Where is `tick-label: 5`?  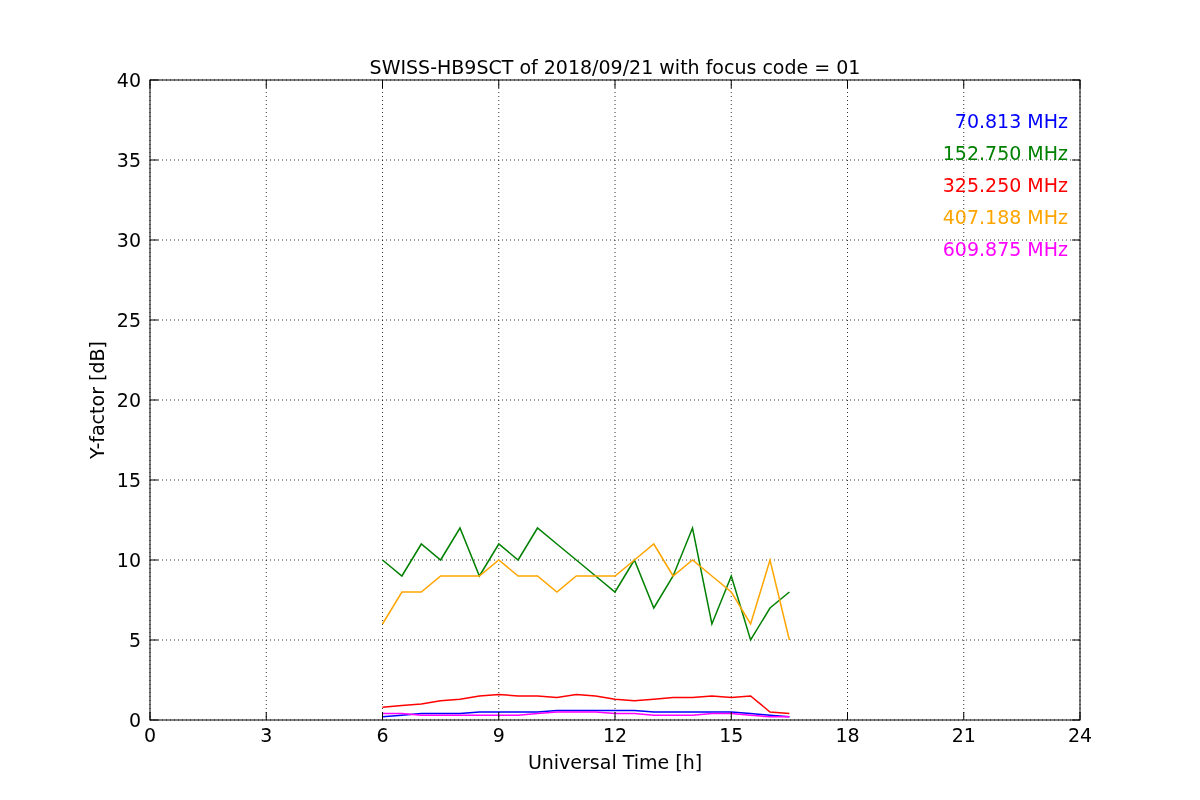 tick-label: 5 is located at coordinates (134, 640).